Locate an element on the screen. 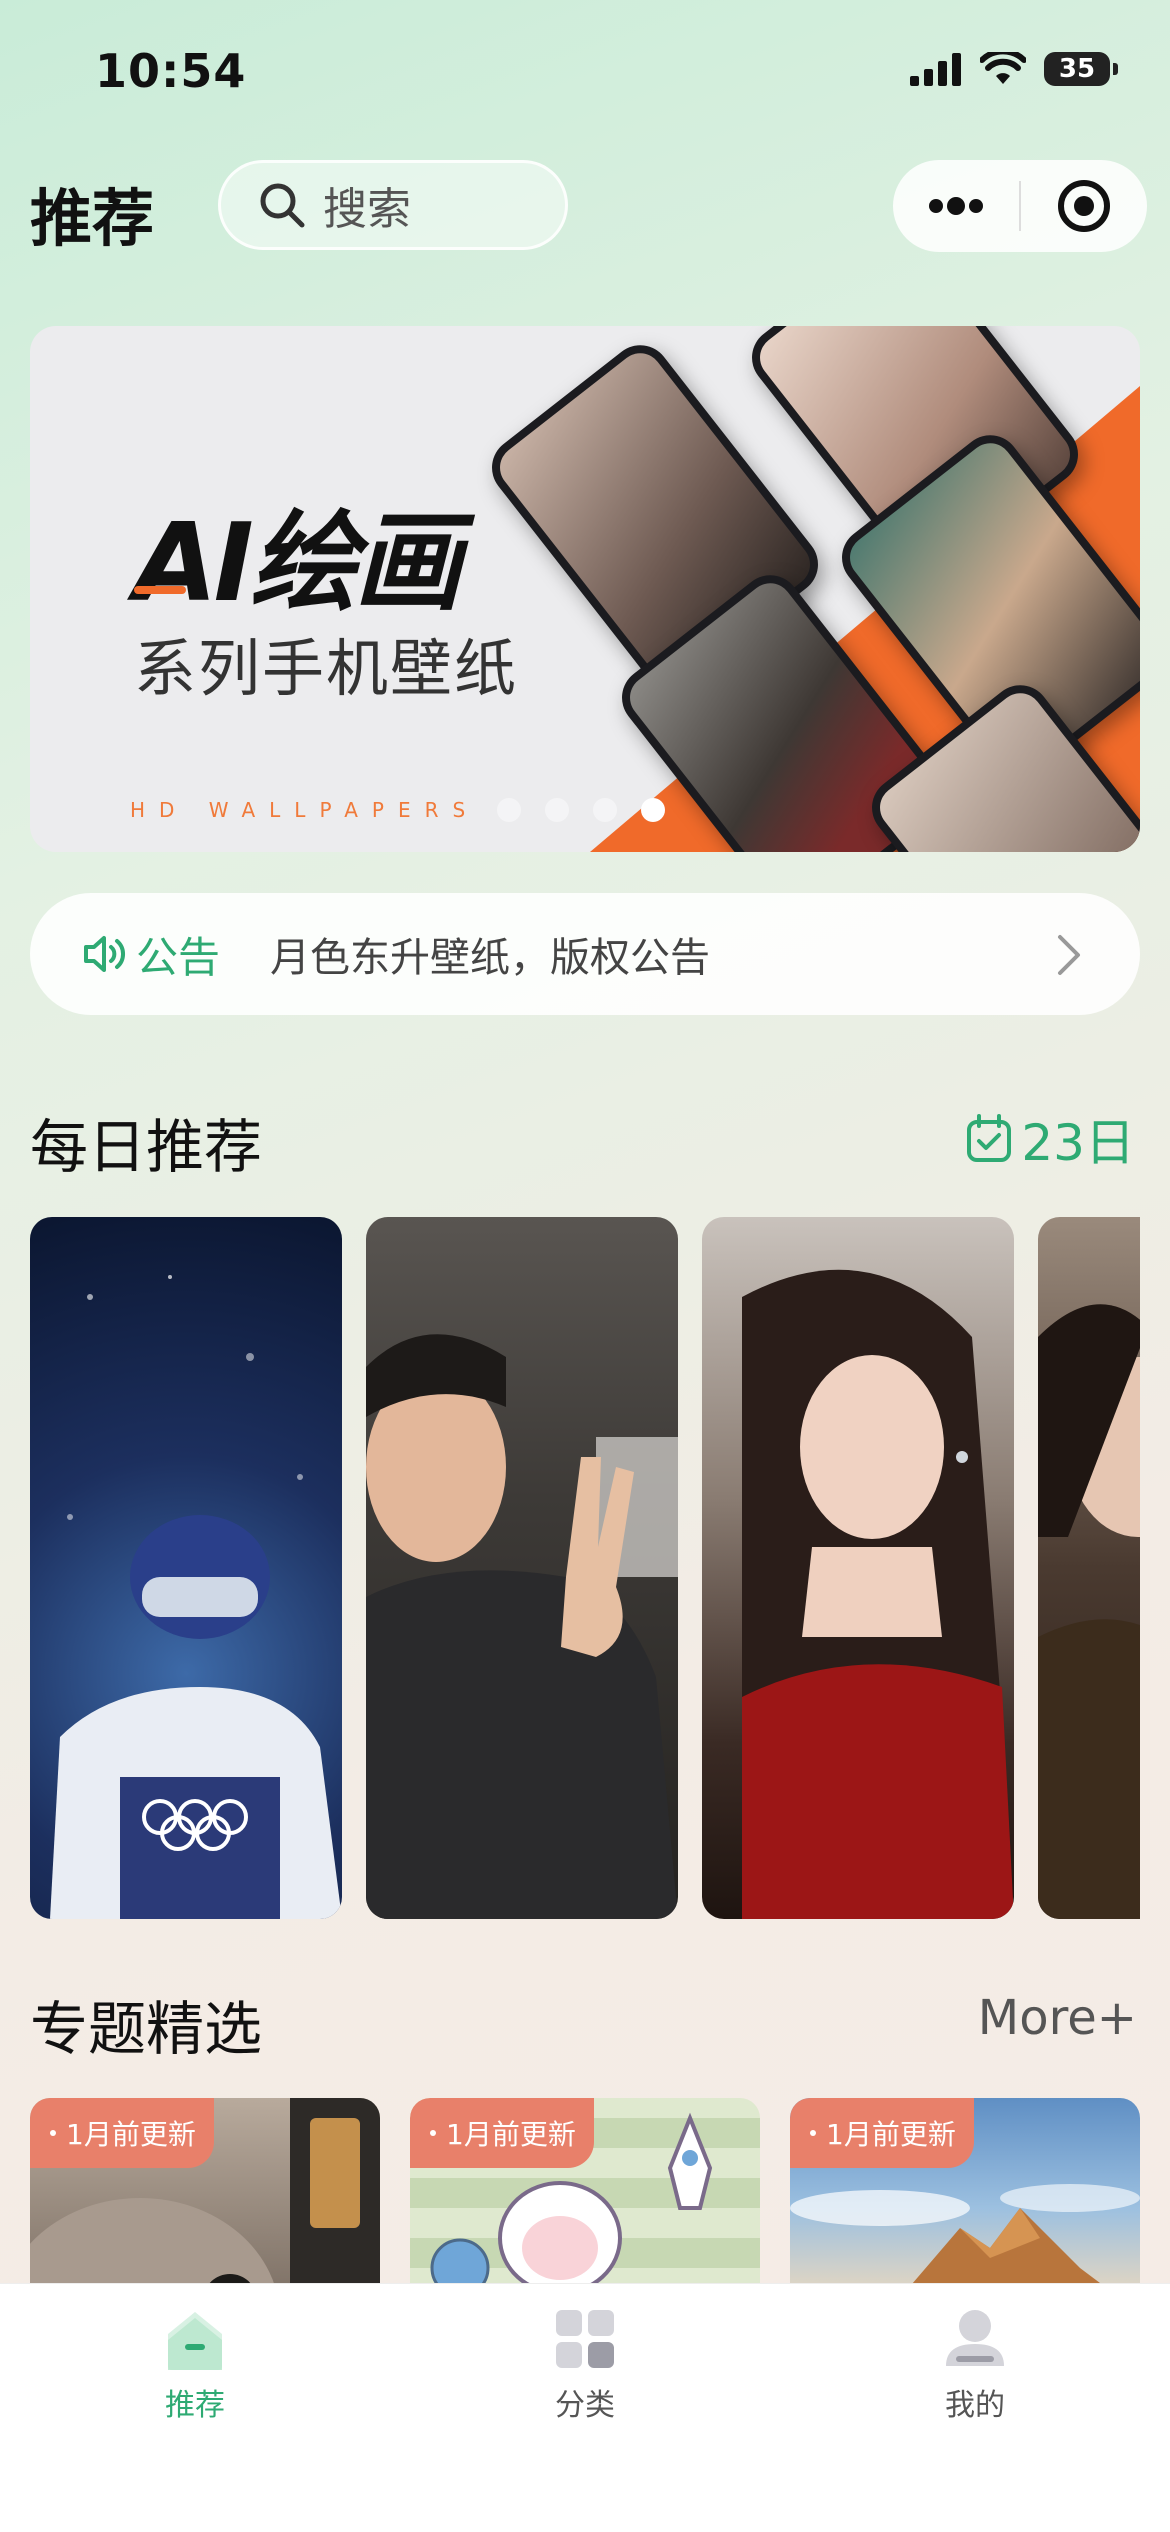 This screenshot has height=2532, width=1170. chevron-right-icon is located at coordinates (1069, 955).